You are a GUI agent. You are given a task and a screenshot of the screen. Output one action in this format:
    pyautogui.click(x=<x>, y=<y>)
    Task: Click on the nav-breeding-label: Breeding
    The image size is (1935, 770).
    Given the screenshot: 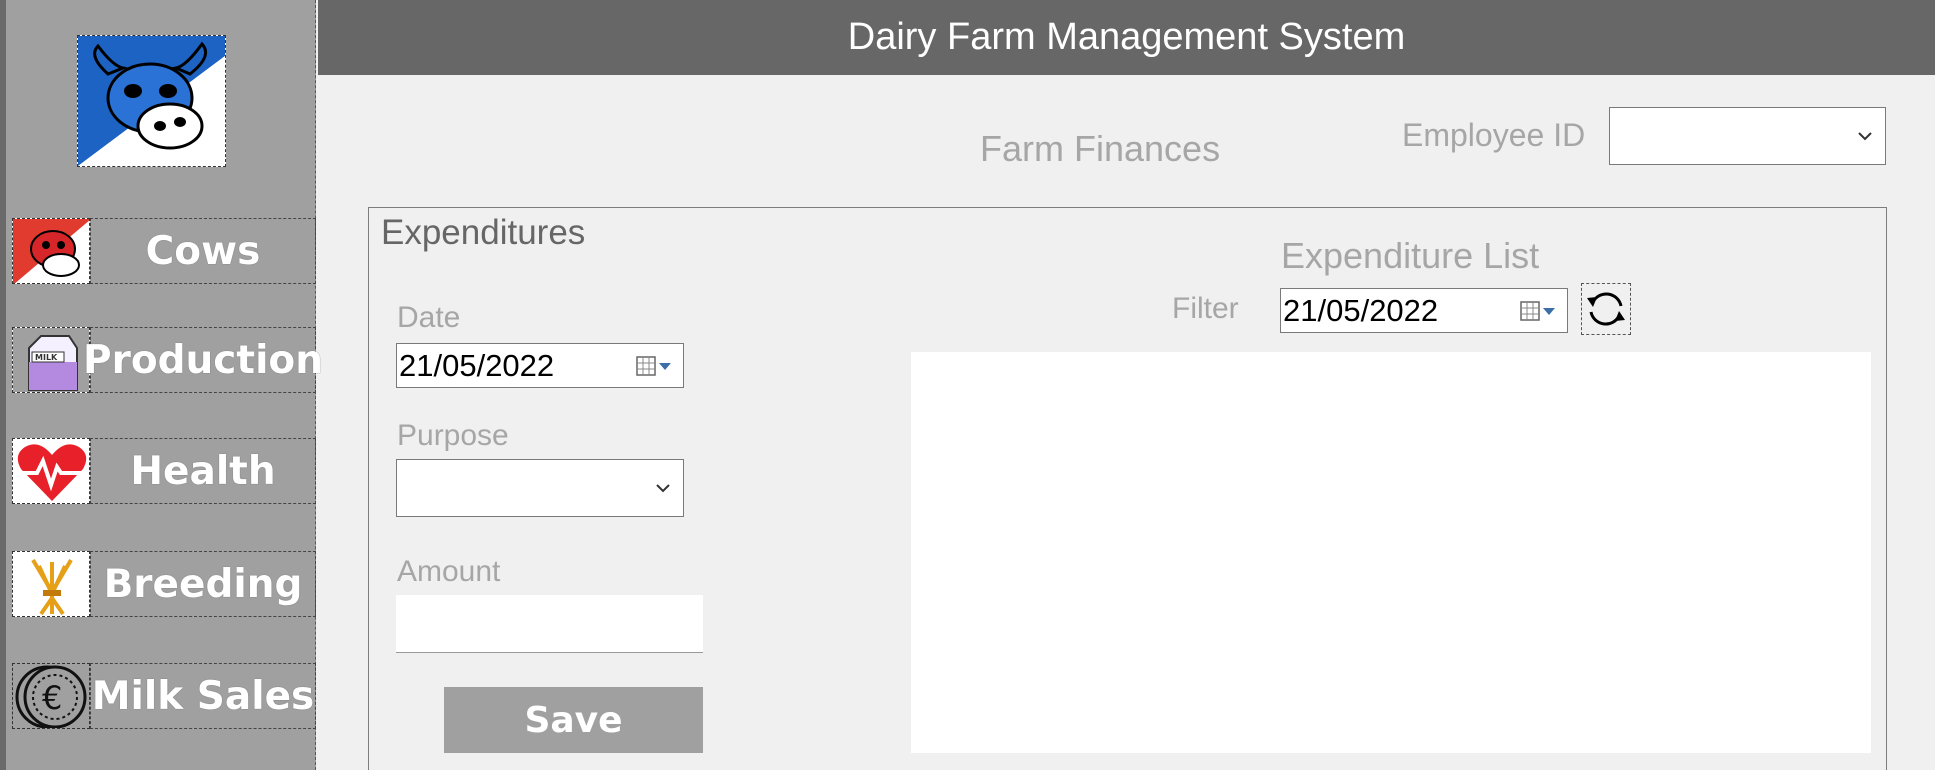 What is the action you would take?
    pyautogui.click(x=203, y=584)
    